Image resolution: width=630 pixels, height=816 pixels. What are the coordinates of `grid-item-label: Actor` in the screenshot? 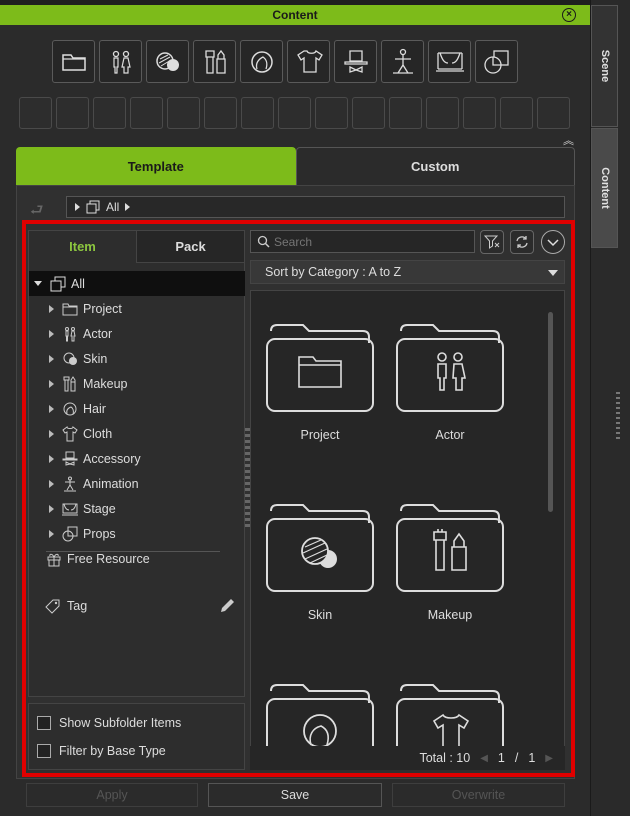 It's located at (450, 435).